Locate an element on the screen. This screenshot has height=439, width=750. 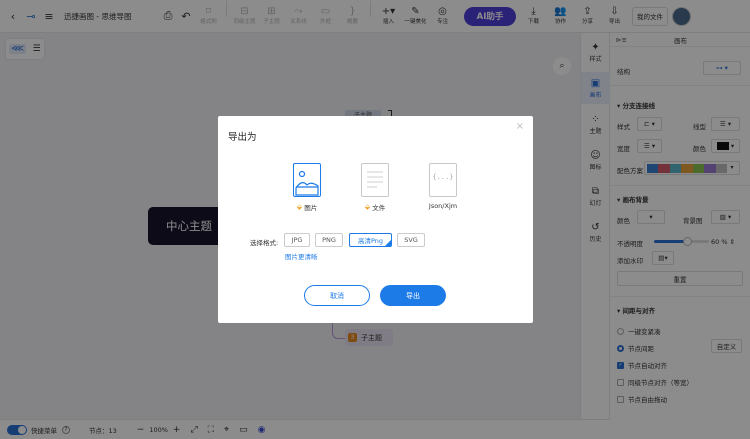
format-label: 选择格式: is located at coordinates (264, 243).